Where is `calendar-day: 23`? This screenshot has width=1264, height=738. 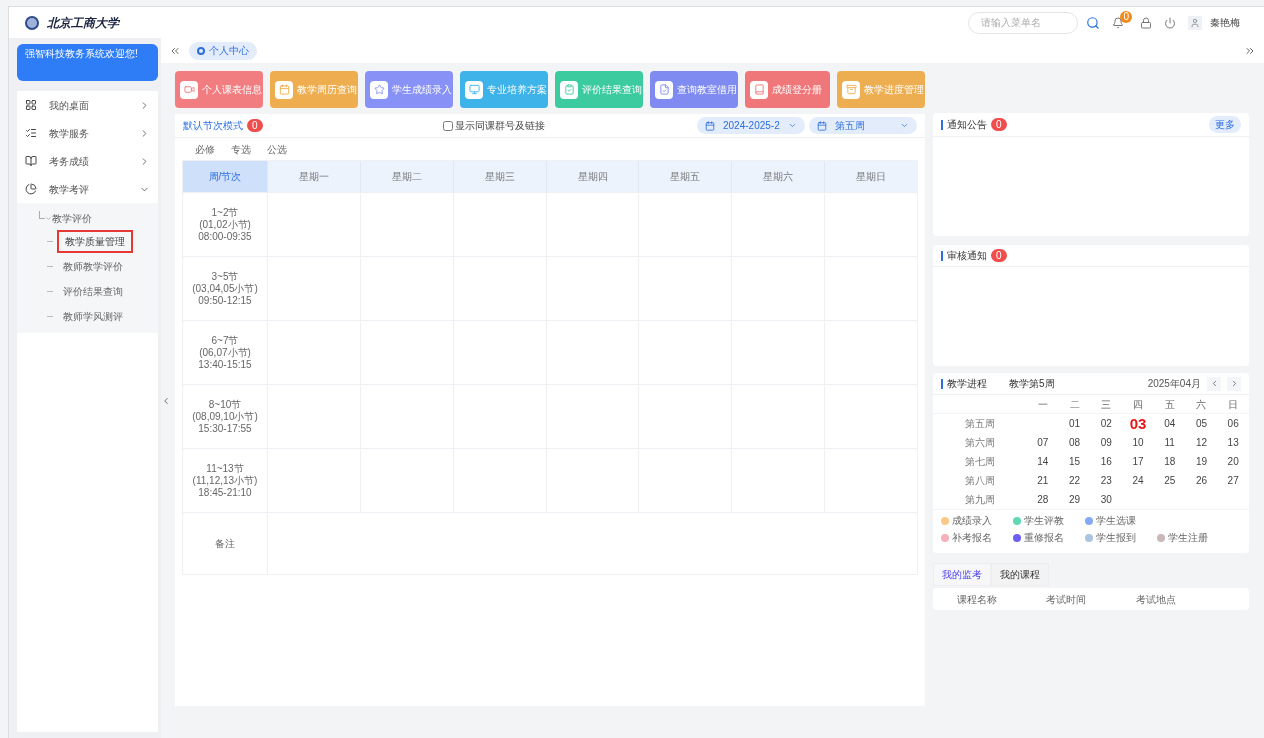
calendar-day: 23 is located at coordinates (1106, 480).